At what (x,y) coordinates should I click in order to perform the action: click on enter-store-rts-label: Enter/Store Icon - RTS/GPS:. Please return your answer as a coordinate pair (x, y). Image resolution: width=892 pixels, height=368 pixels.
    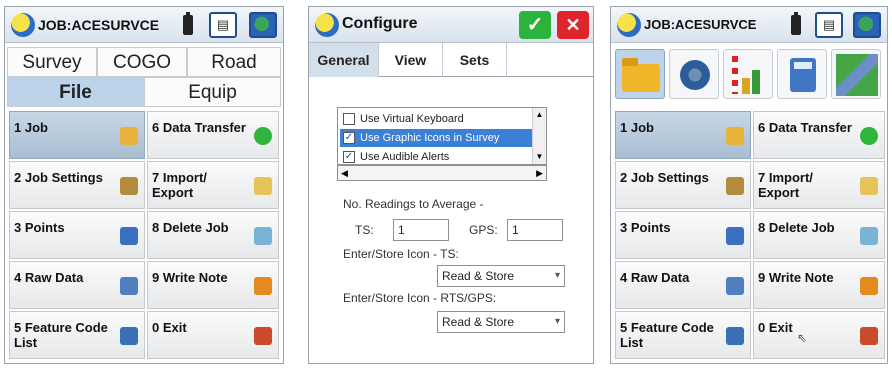
    Looking at the image, I should click on (420, 298).